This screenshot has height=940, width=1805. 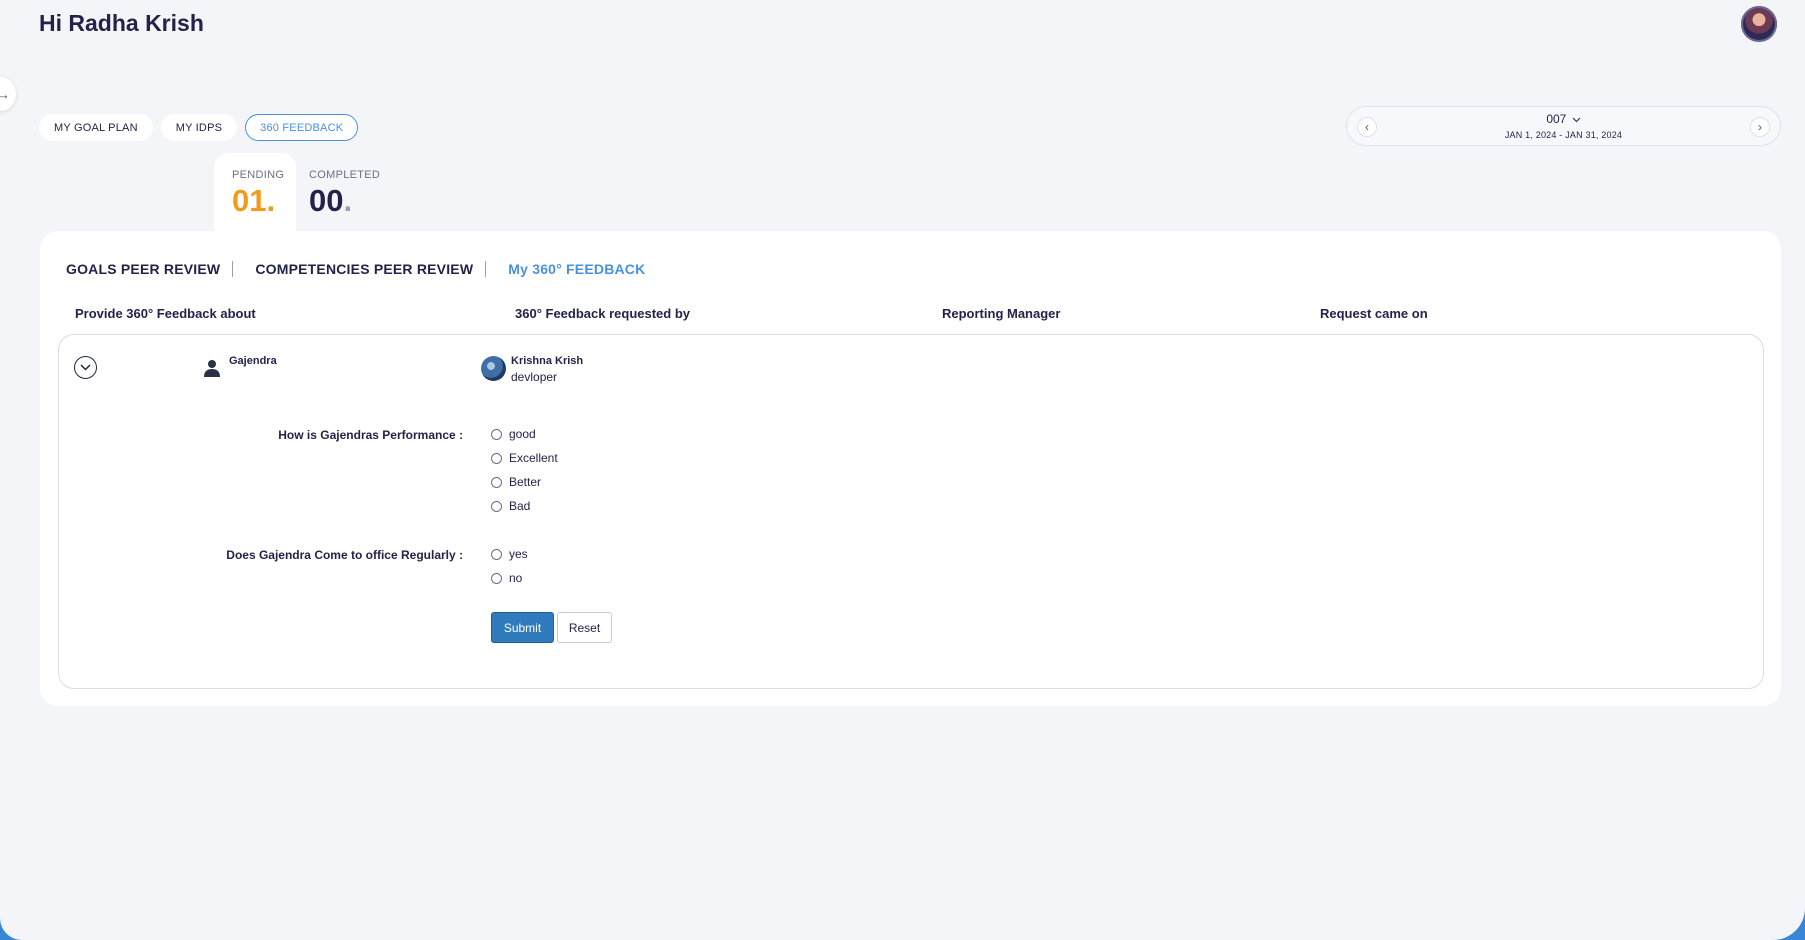 What do you see at coordinates (344, 555) in the screenshot?
I see `question-attendance-label: Does Gajendra Come to office Regularly :` at bounding box center [344, 555].